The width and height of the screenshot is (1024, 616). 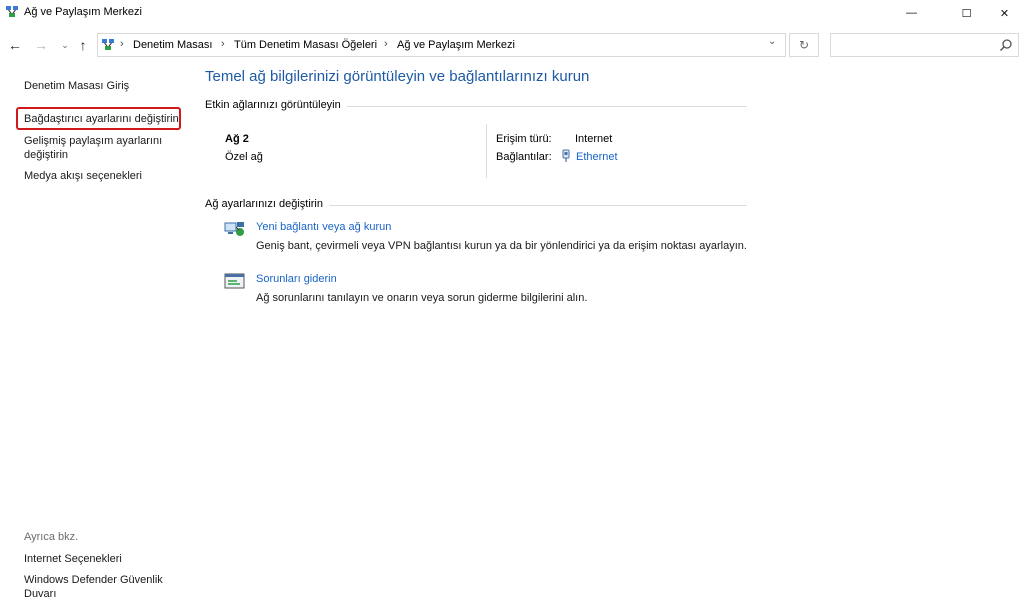 What do you see at coordinates (99, 587) in the screenshot?
I see `sidebar-item-windows-defender-firewall: Windows Defender Güvenlik Duvarı` at bounding box center [99, 587].